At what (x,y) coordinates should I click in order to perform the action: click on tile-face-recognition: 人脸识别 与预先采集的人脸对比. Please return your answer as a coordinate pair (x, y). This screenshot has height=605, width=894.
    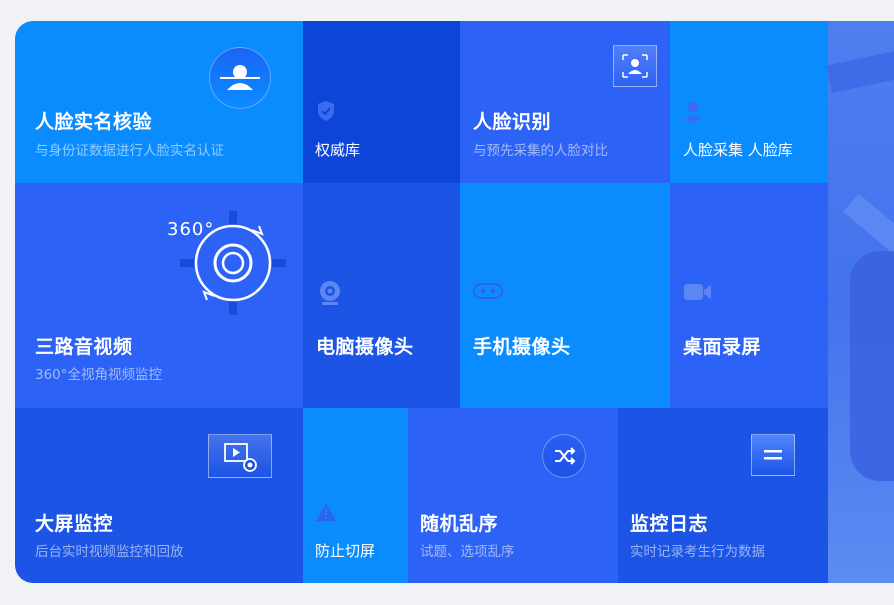
    Looking at the image, I should click on (565, 102).